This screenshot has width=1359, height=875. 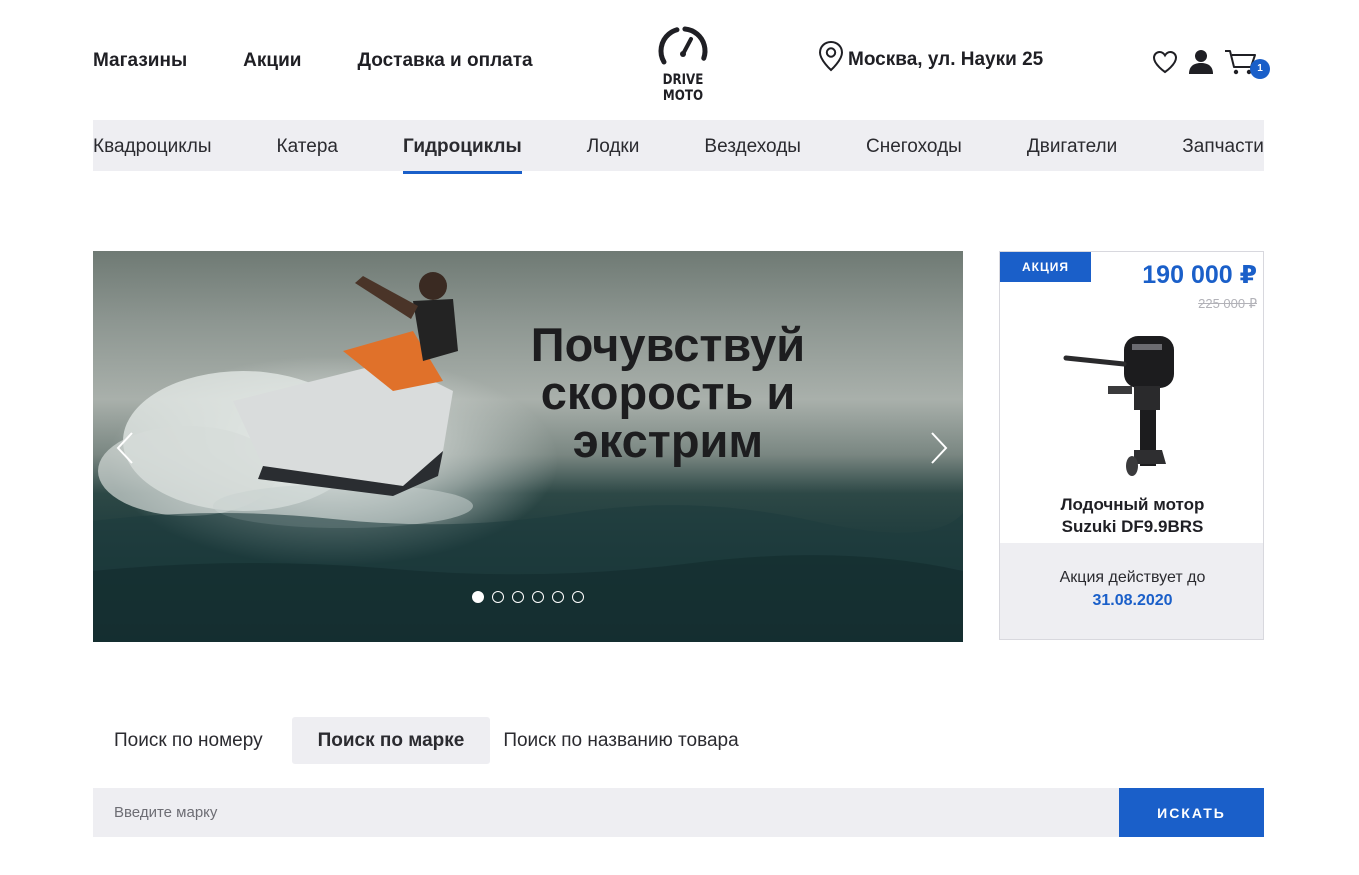 I want to click on nav-delivery-link: Доставка и оплата, so click(x=444, y=61).